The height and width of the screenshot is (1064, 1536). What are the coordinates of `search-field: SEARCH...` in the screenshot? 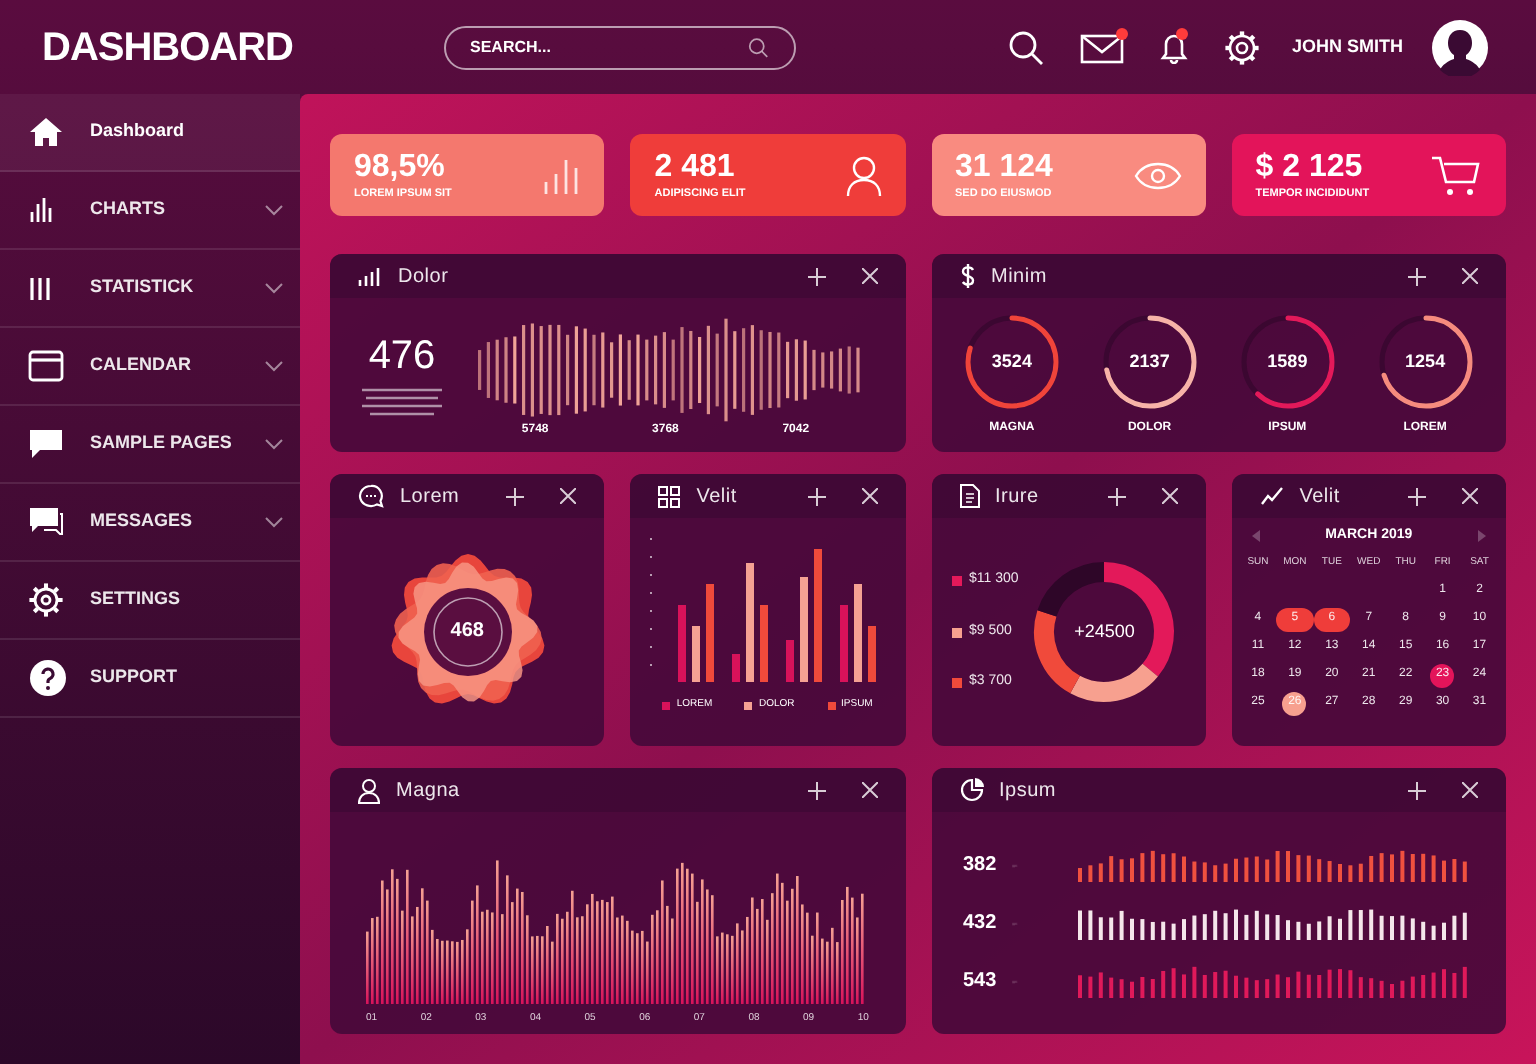 It's located at (620, 47).